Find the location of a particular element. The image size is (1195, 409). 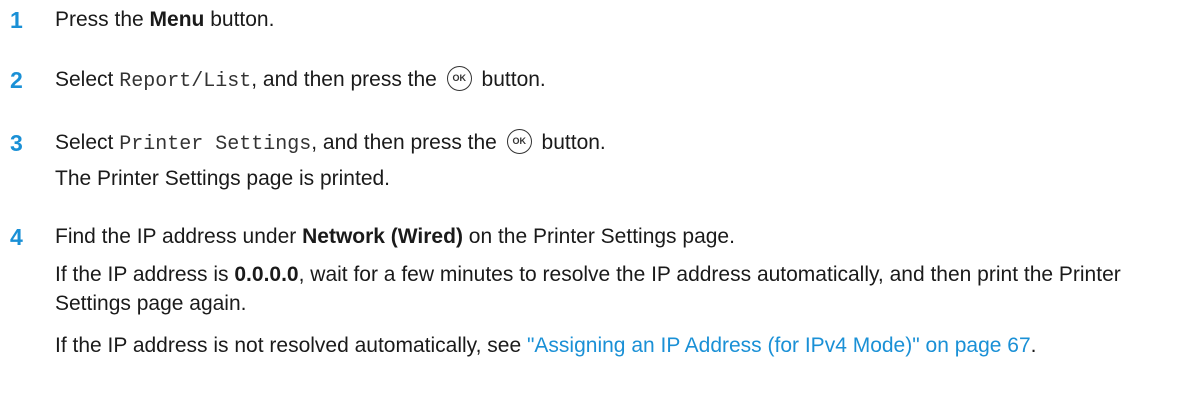

step-number: 3 is located at coordinates (16, 143).